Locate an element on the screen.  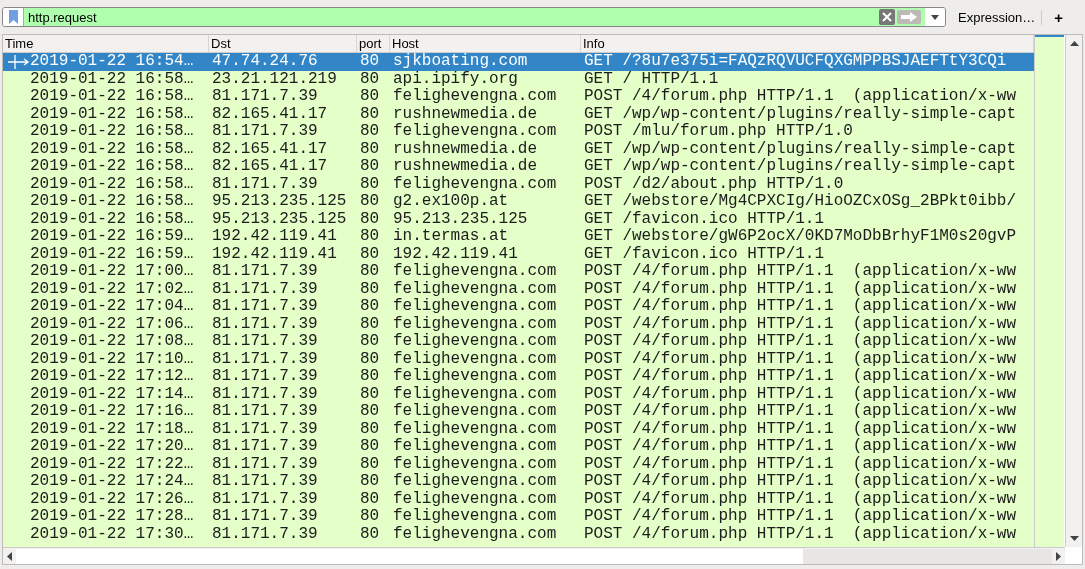
display-filter-field: http.request is located at coordinates (451, 17).